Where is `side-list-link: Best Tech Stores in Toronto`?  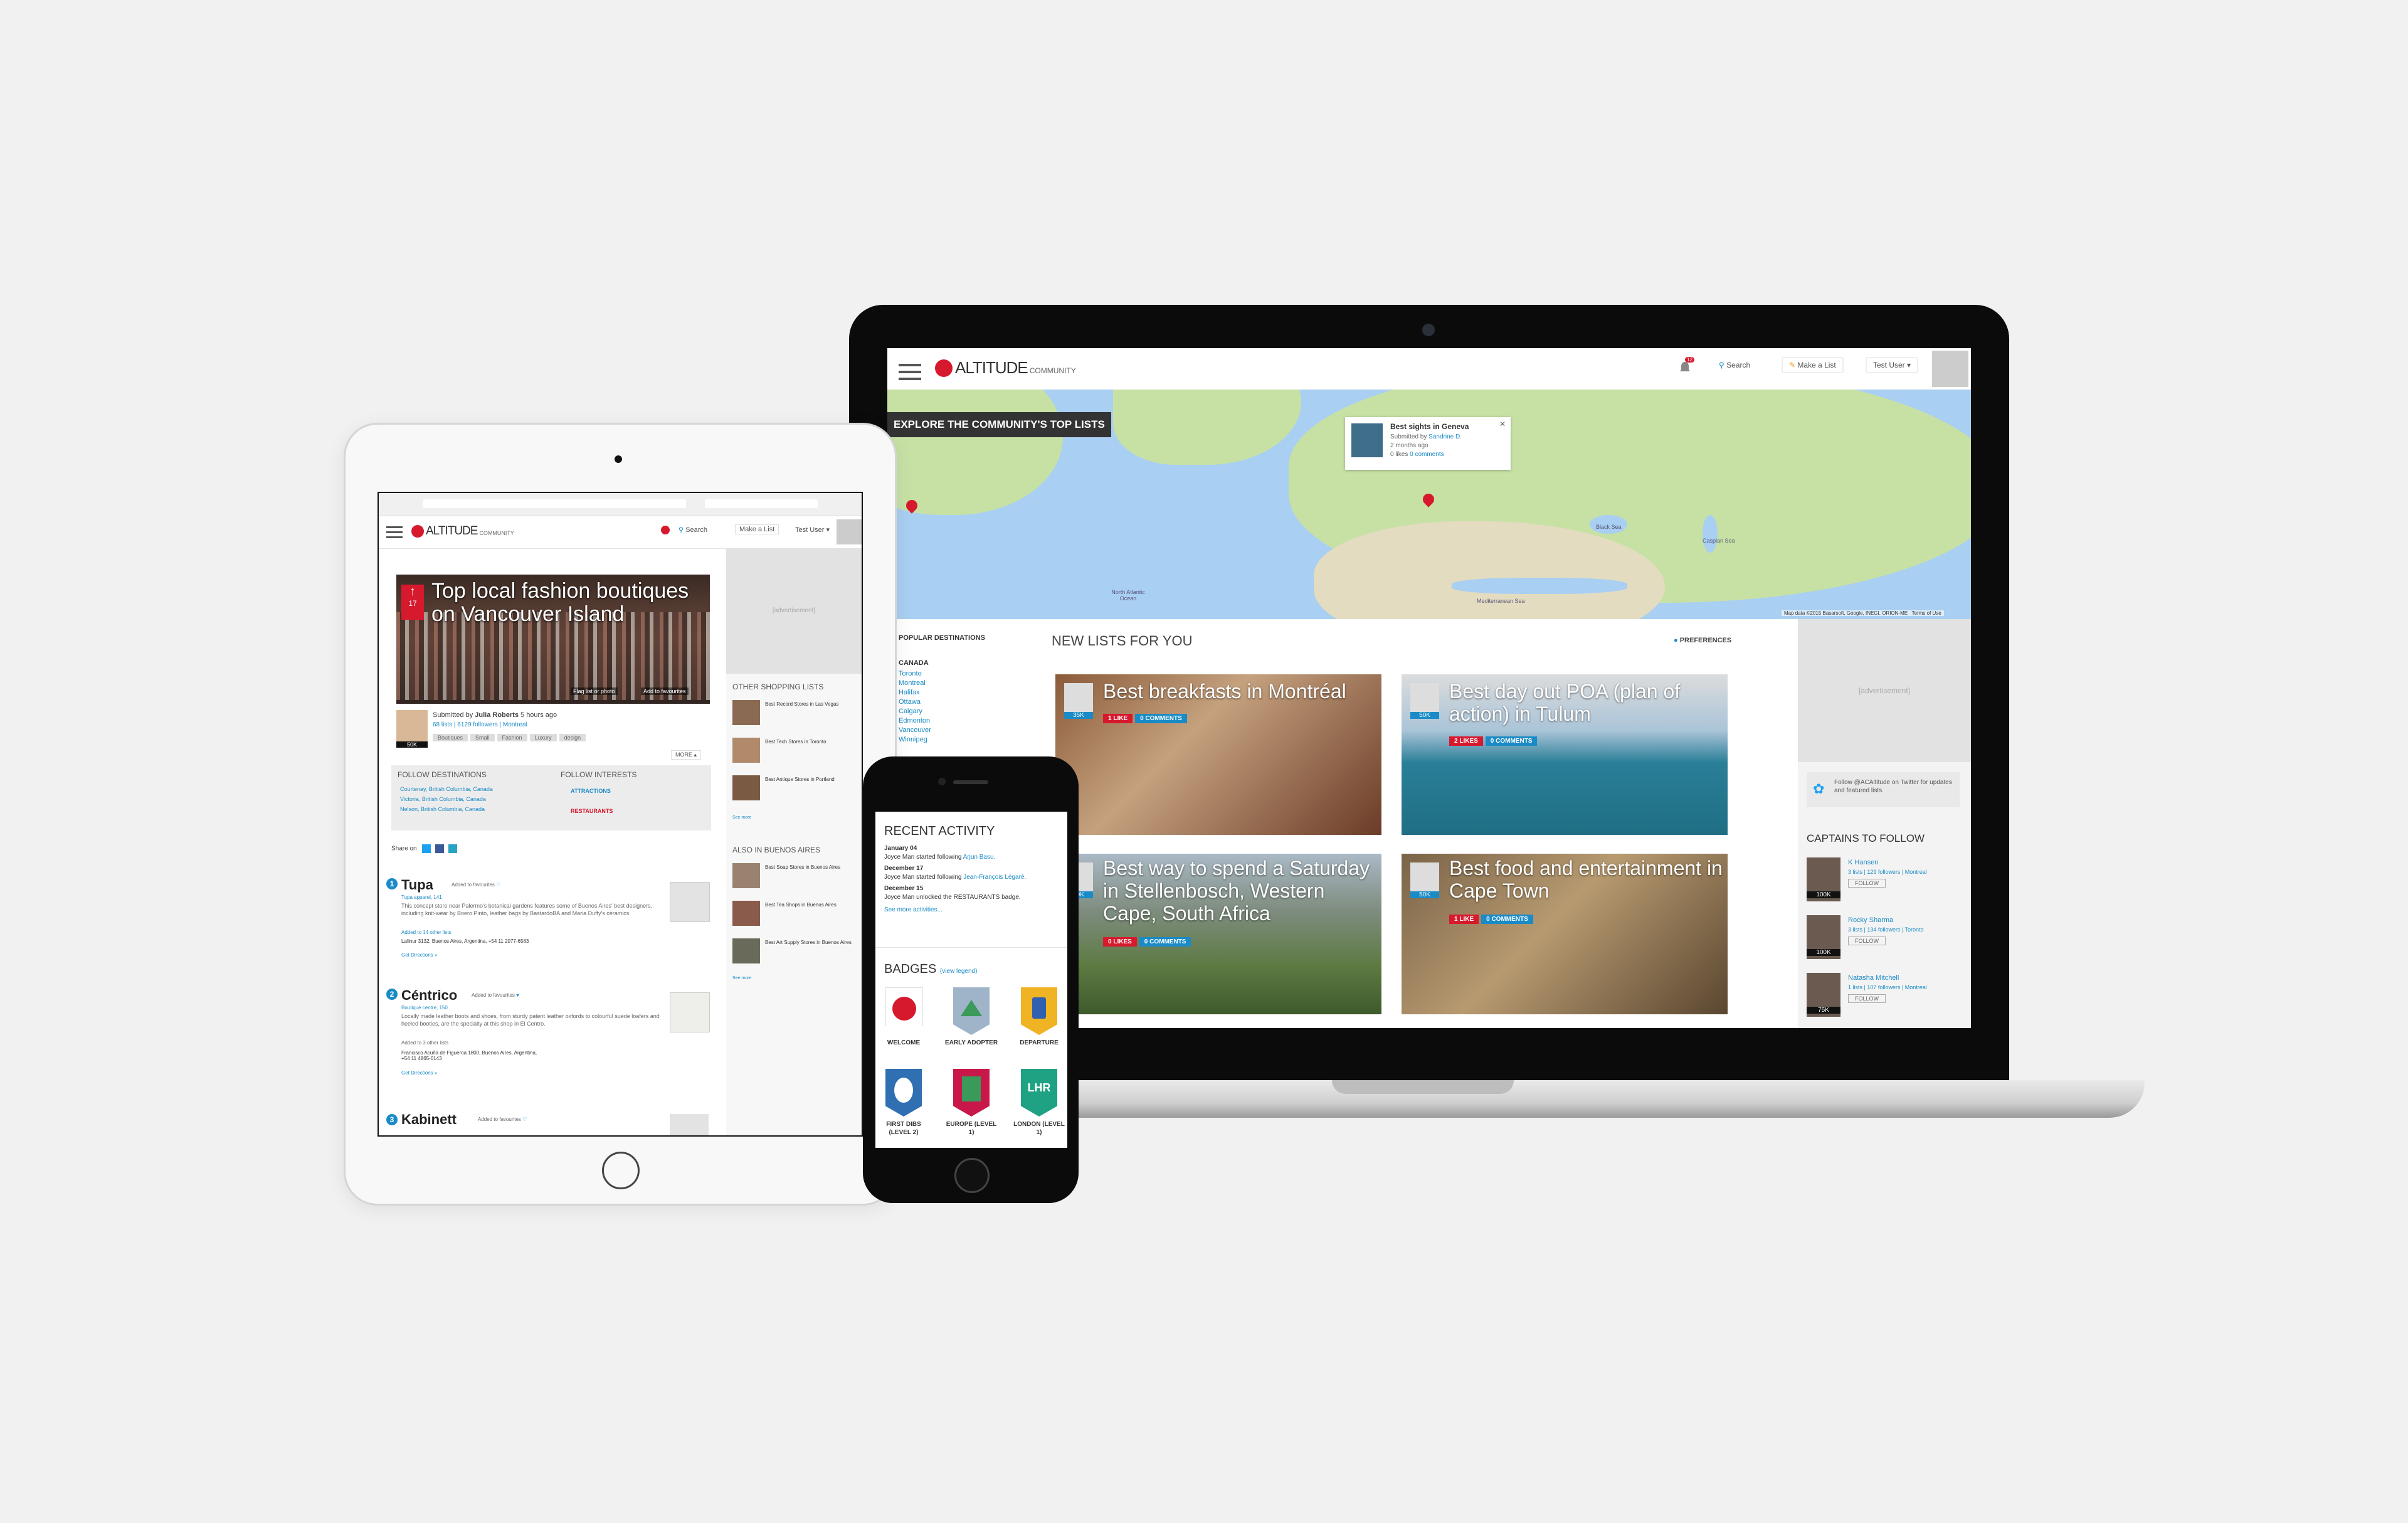
side-list-link: Best Tech Stores in Toronto is located at coordinates (812, 742).